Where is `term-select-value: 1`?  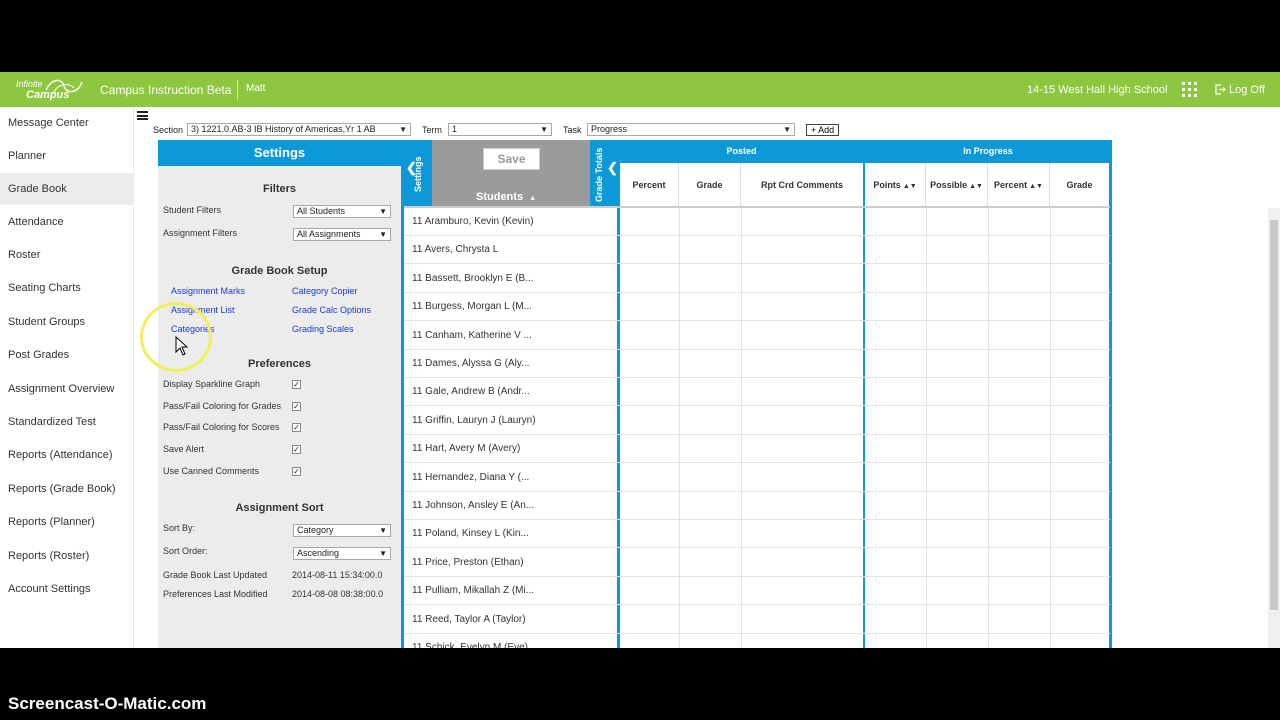 term-select-value: 1 is located at coordinates (455, 129).